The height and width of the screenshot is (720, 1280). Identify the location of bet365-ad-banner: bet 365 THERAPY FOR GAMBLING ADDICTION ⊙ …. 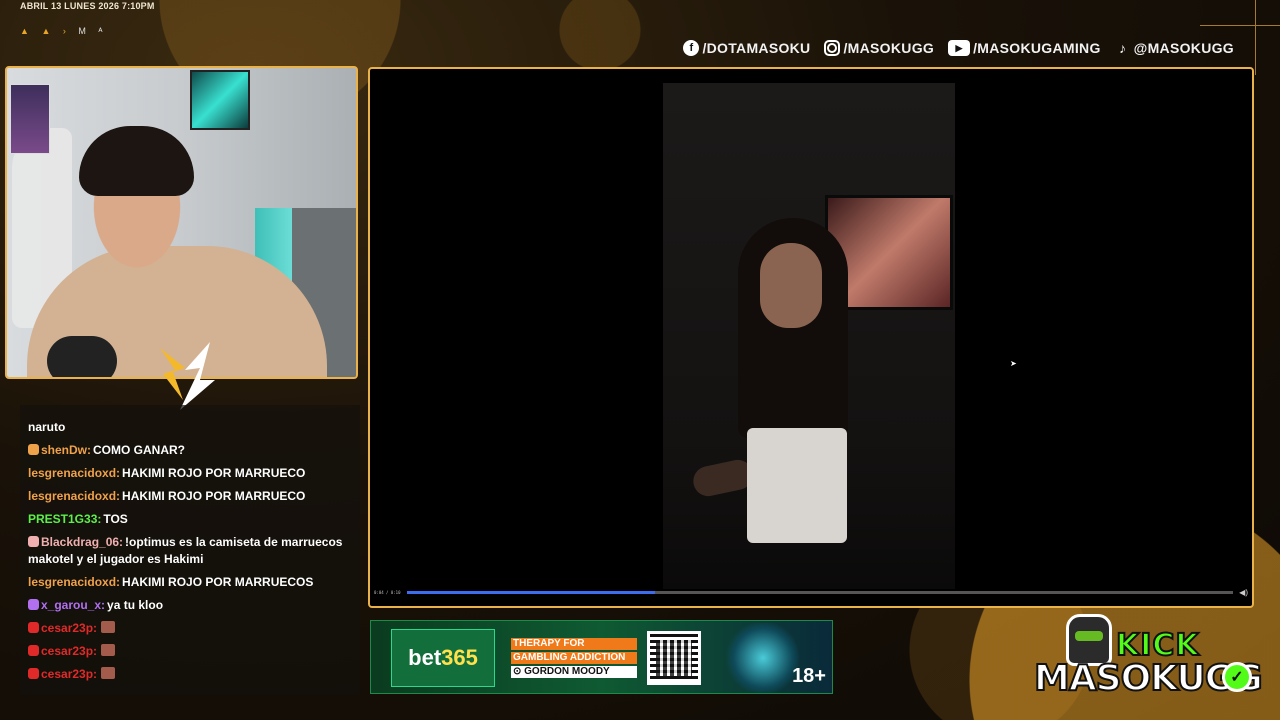
(601, 657).